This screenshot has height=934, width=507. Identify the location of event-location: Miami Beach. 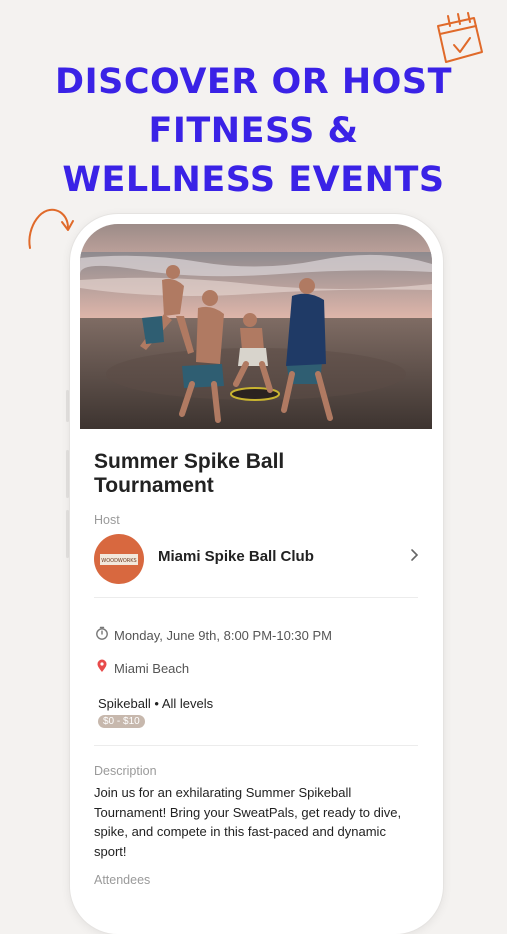
(152, 668).